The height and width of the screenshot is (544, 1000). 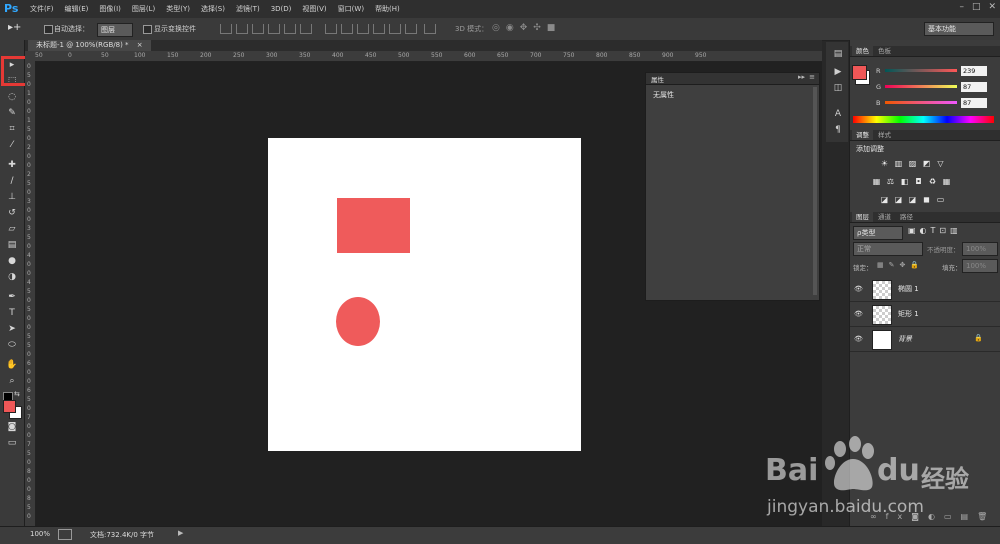 What do you see at coordinates (12, 381) in the screenshot?
I see `zoom-tool-icon: ⌕` at bounding box center [12, 381].